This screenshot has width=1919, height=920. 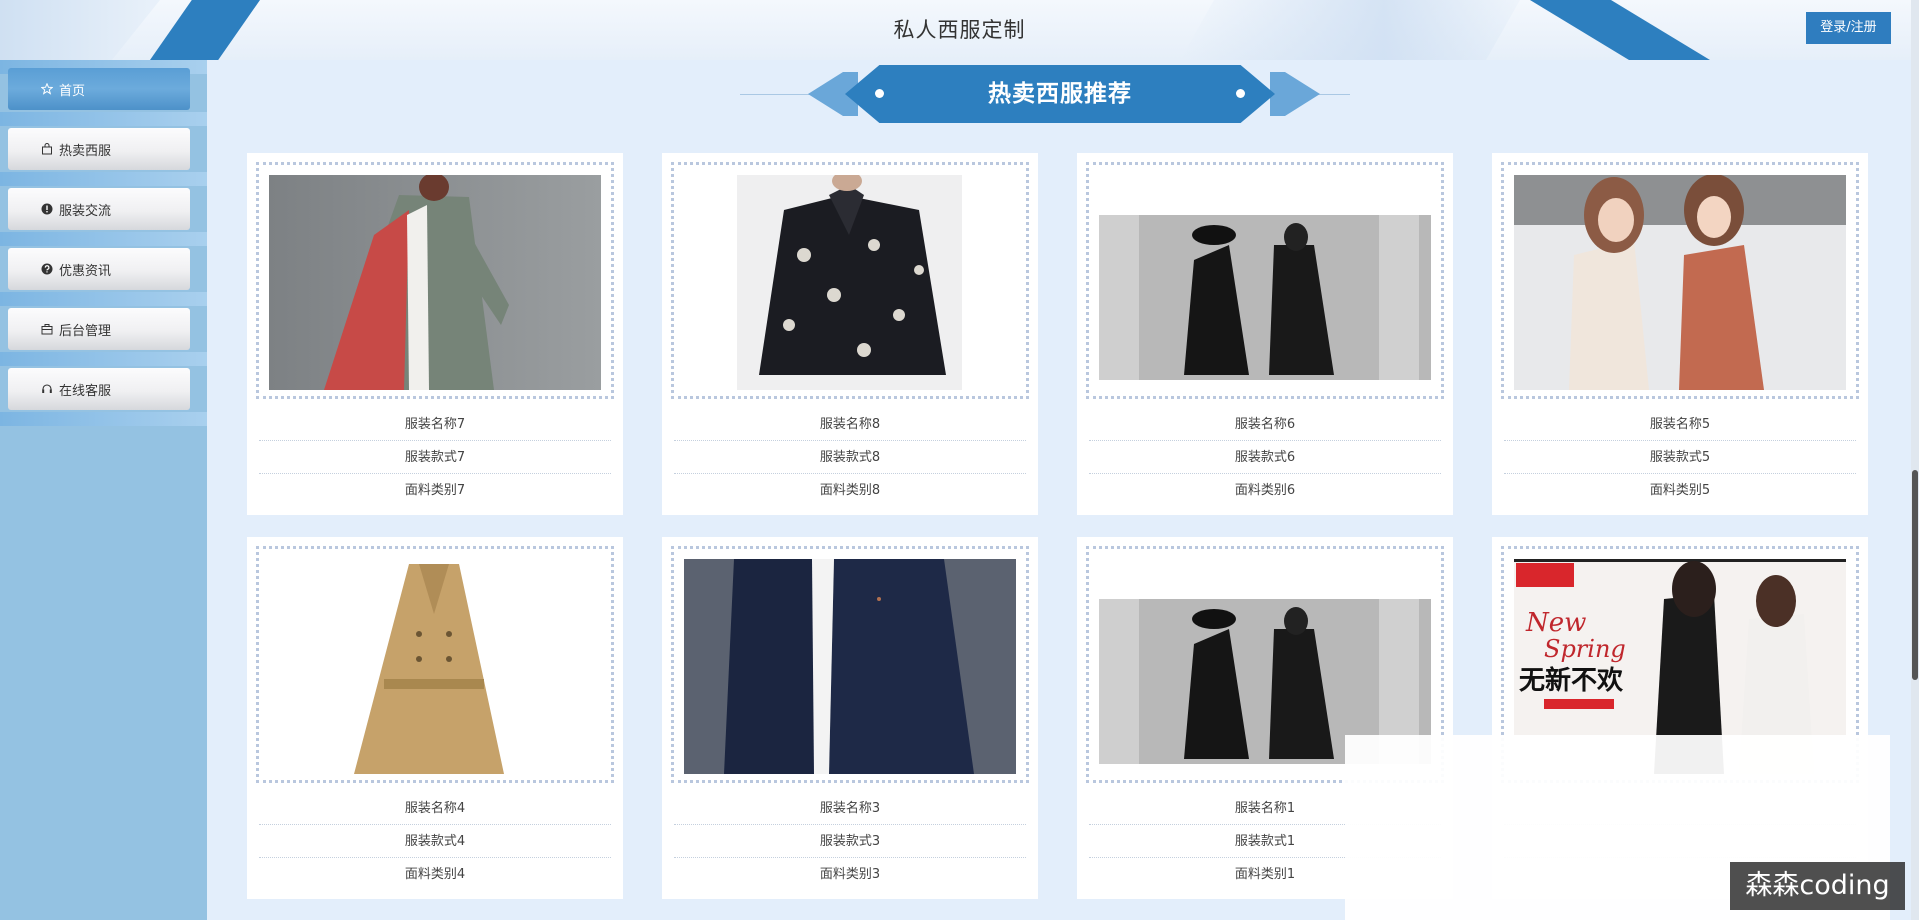 What do you see at coordinates (1680, 490) in the screenshot?
I see `product-fabric: 面料类别5` at bounding box center [1680, 490].